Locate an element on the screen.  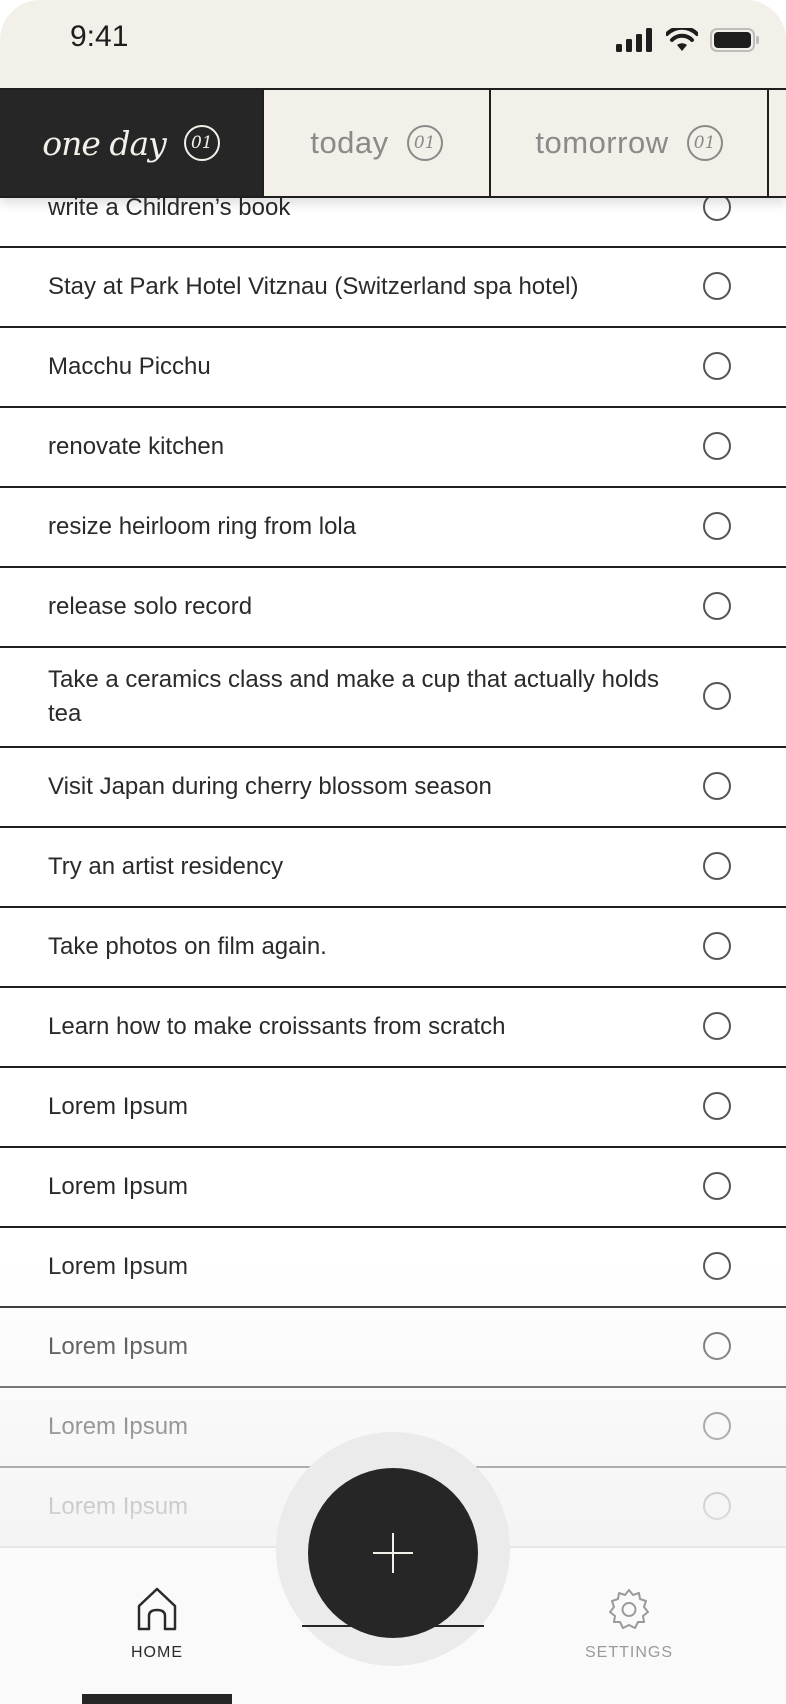
status-time: 9:41 is located at coordinates (99, 36).